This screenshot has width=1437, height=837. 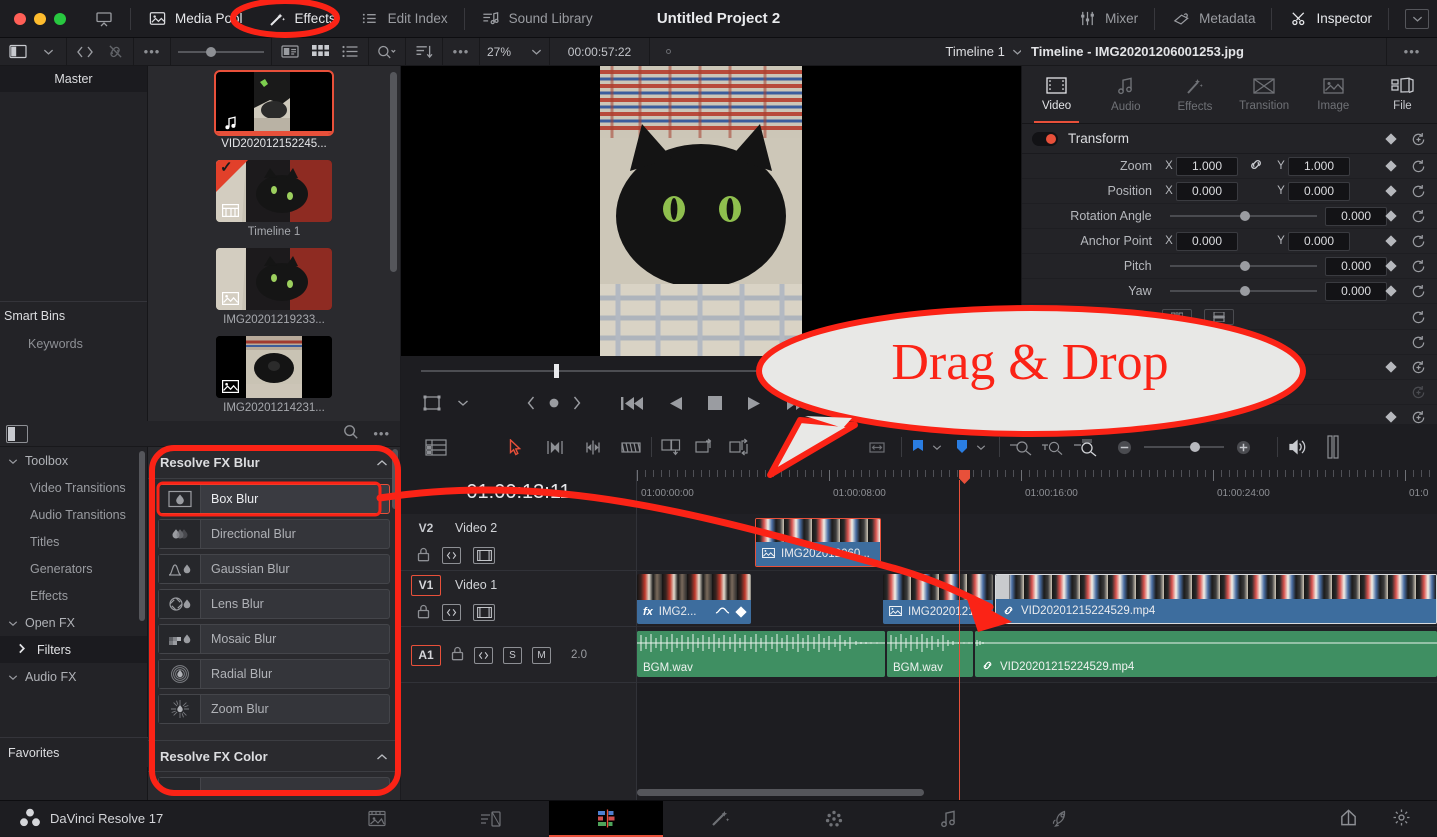 I want to click on smart-bins-header: Smart Bins, so click(x=73, y=316).